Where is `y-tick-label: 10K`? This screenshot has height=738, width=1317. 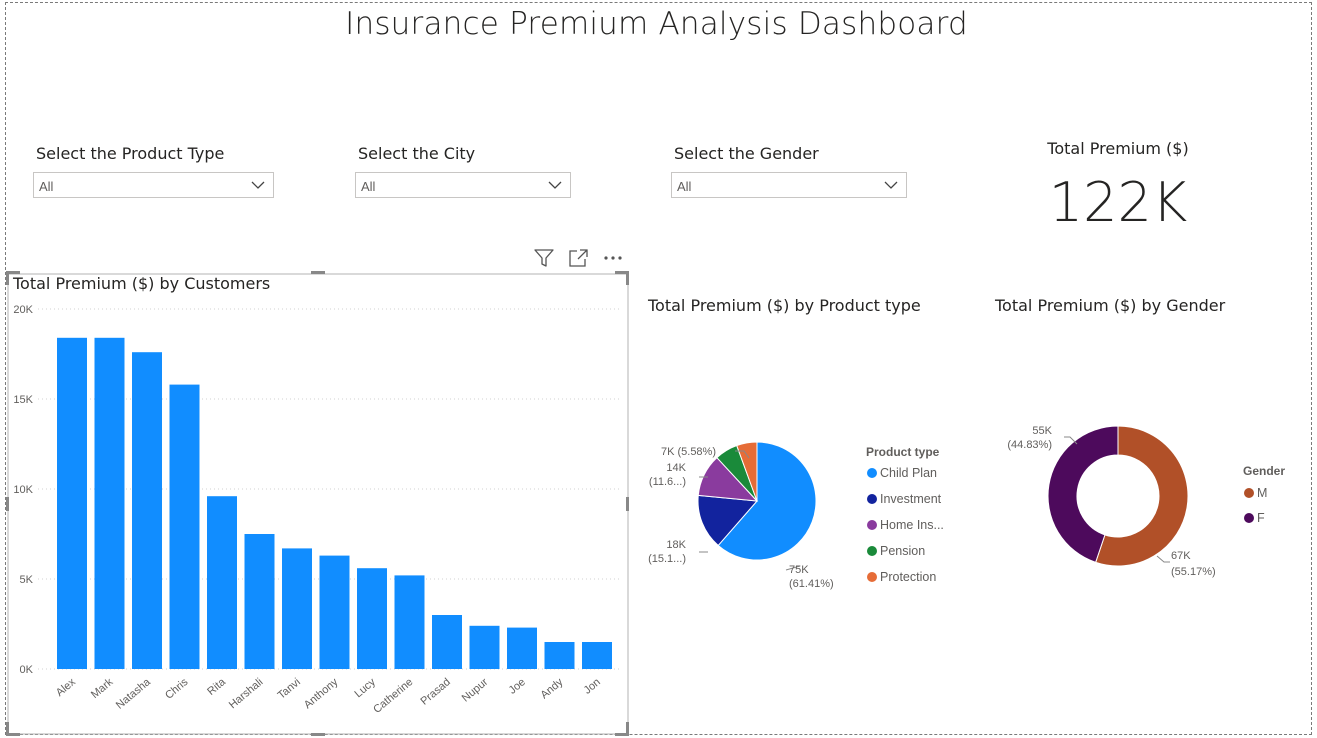 y-tick-label: 10K is located at coordinates (23, 490).